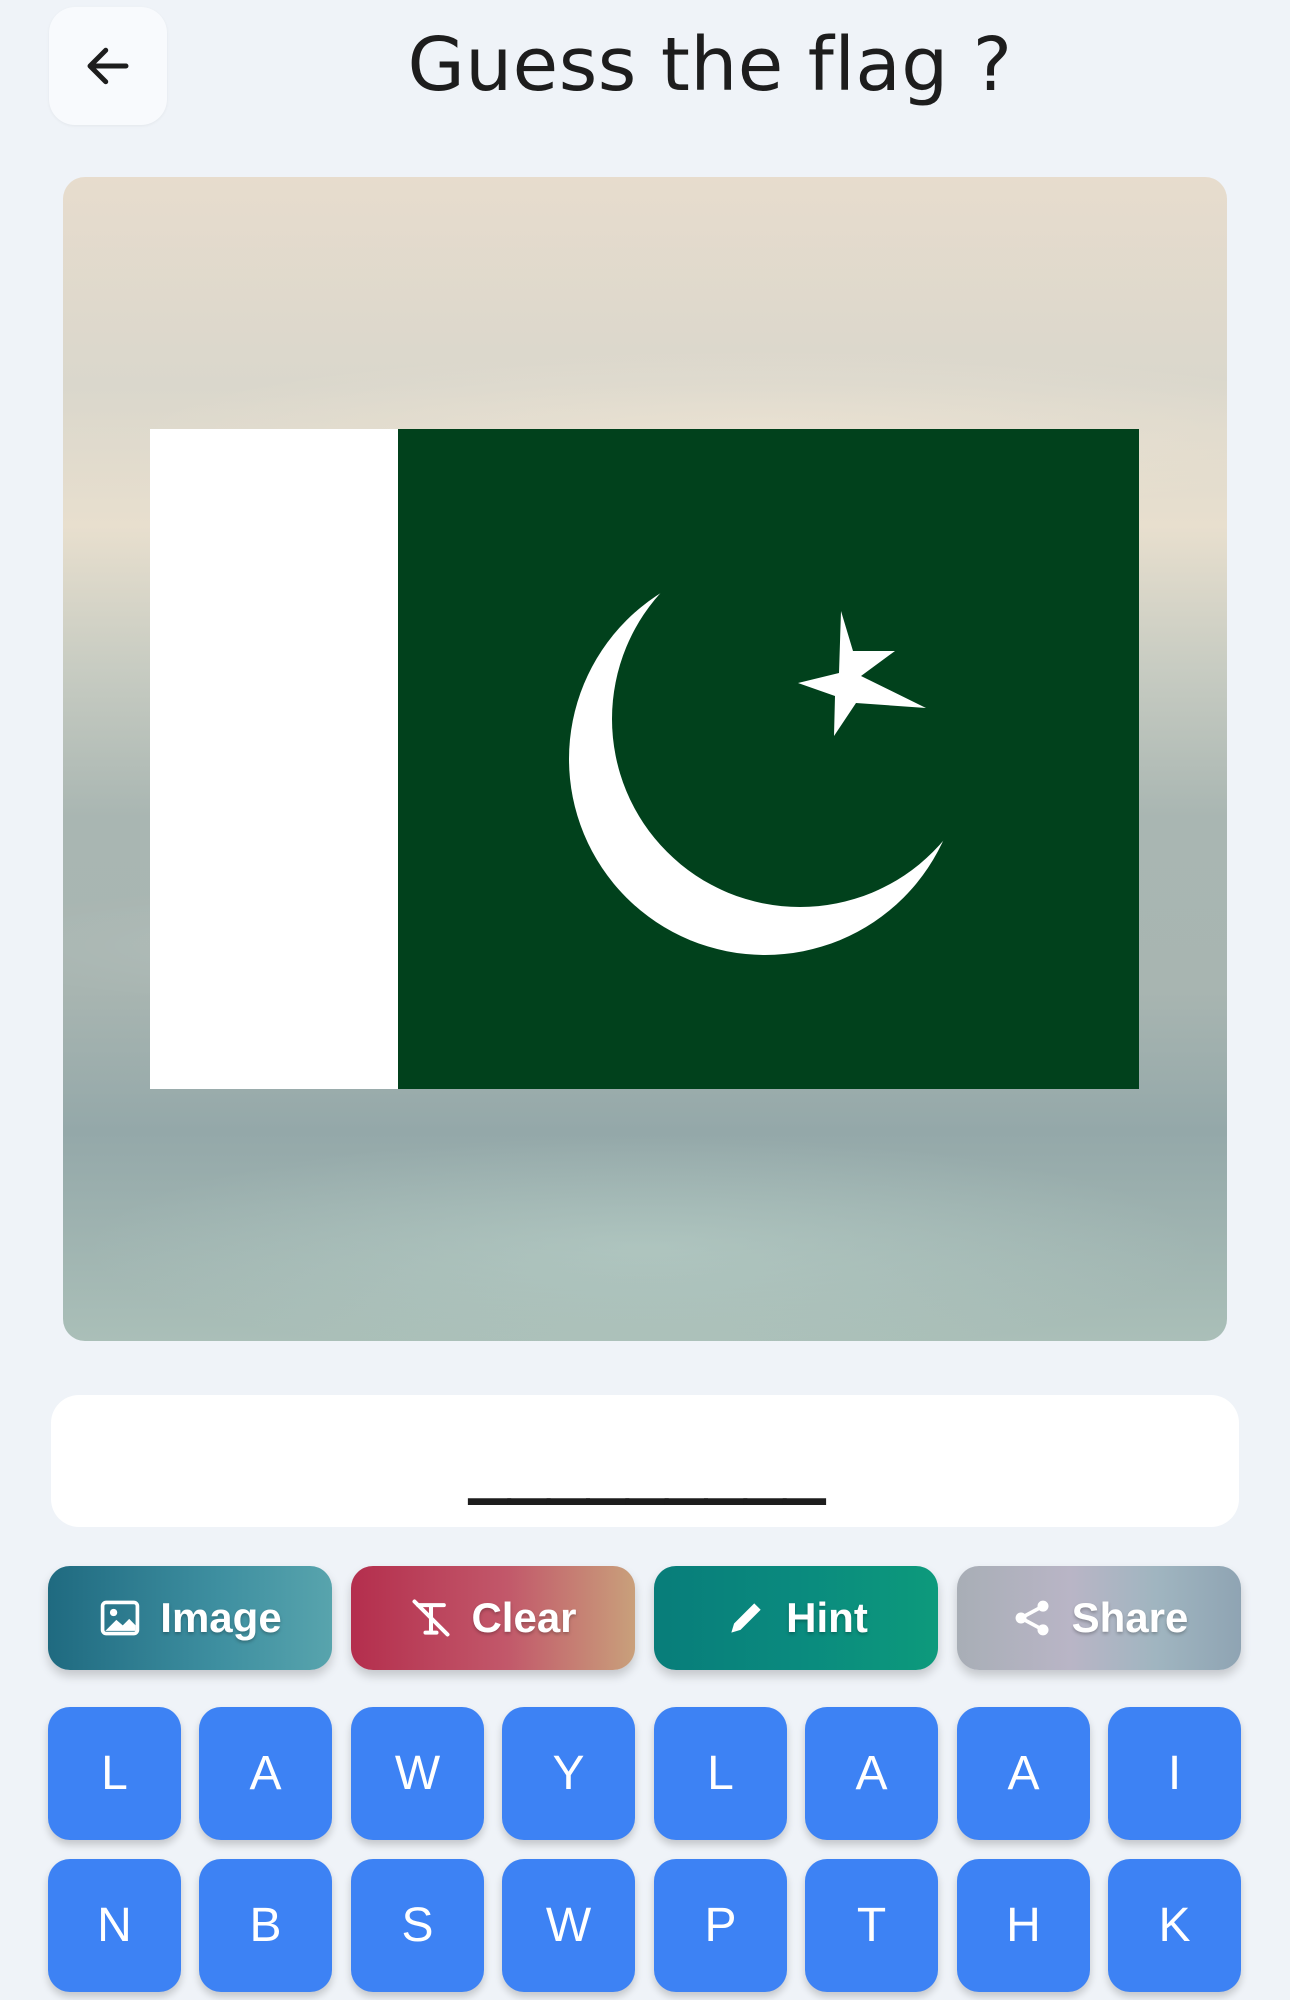  I want to click on share-icon, so click(1032, 1618).